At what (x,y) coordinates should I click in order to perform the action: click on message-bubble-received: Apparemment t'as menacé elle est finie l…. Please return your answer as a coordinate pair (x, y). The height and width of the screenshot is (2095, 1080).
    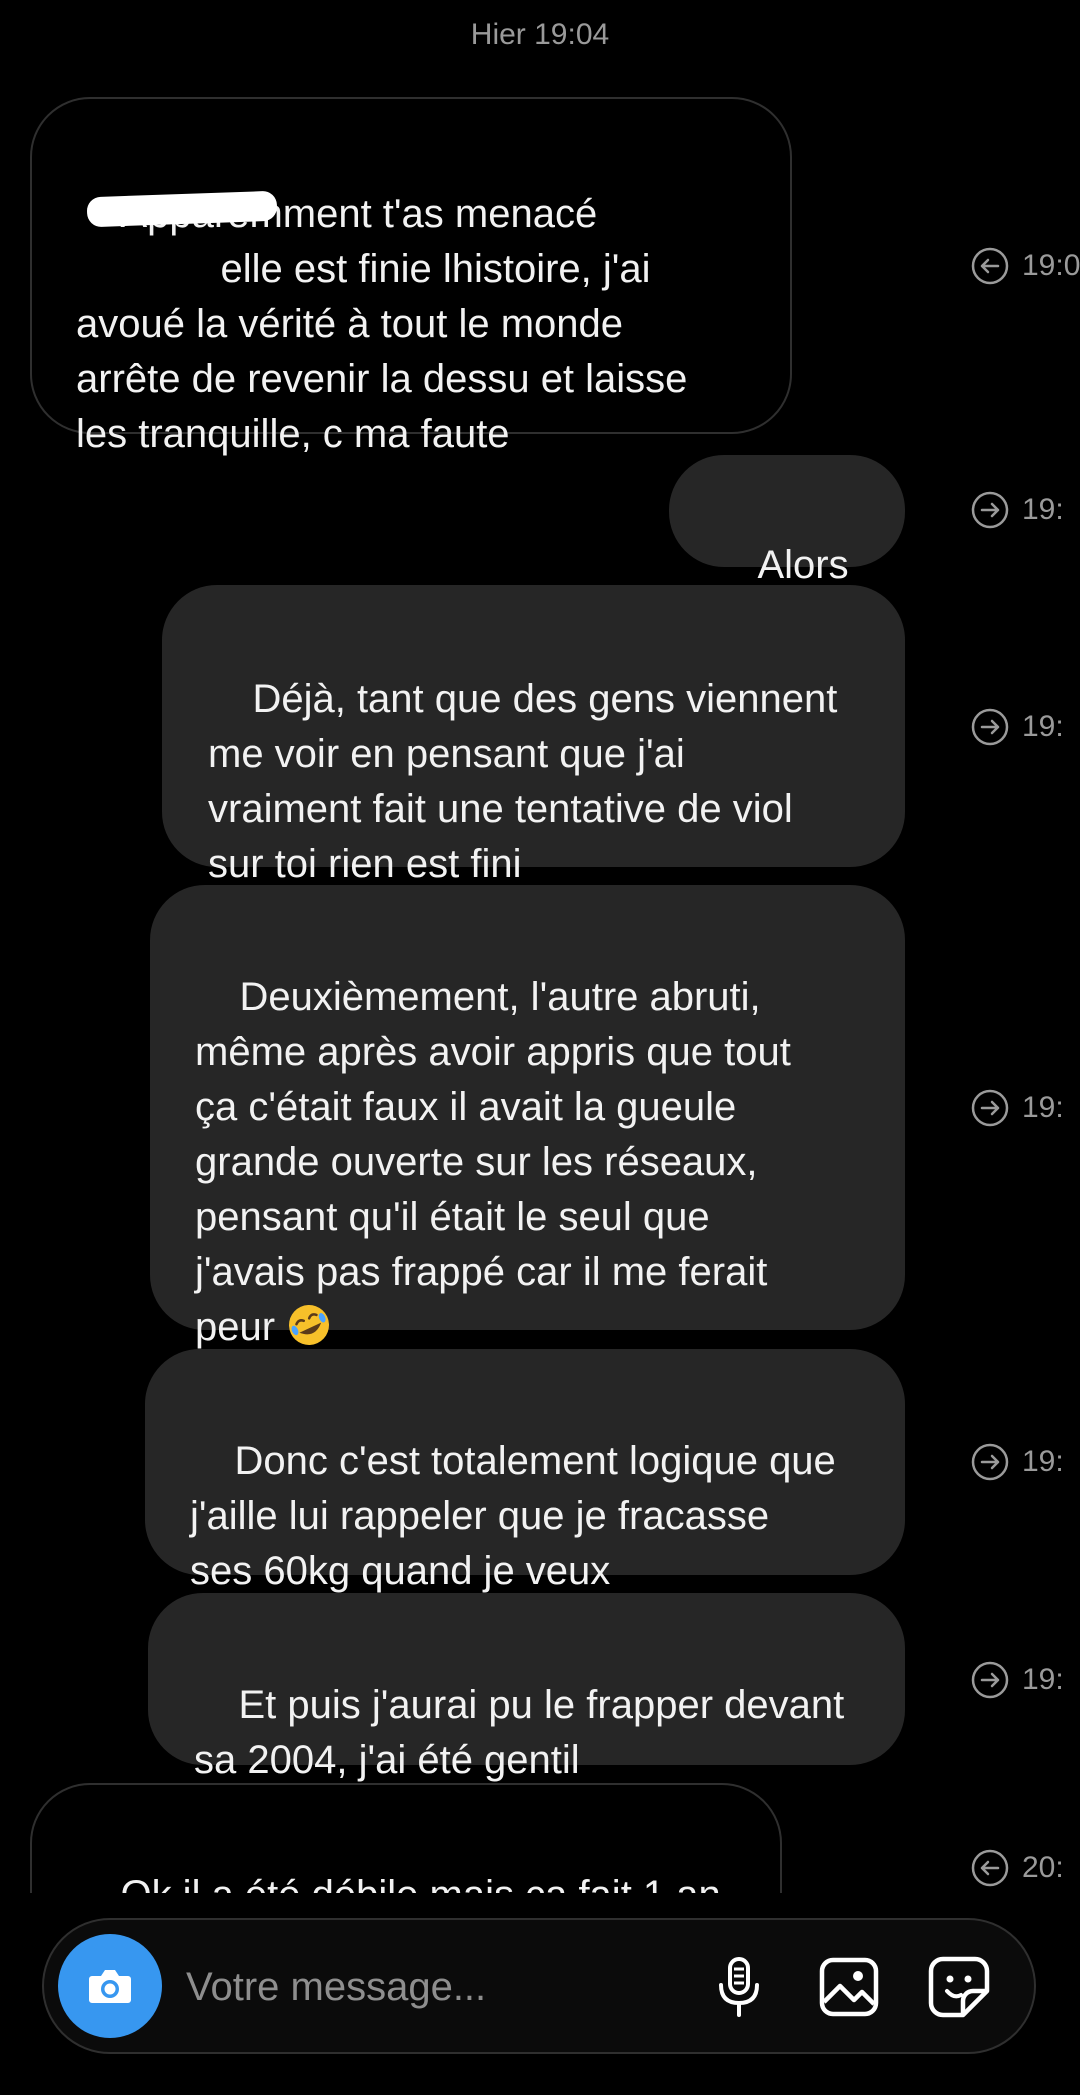
    Looking at the image, I should click on (411, 276).